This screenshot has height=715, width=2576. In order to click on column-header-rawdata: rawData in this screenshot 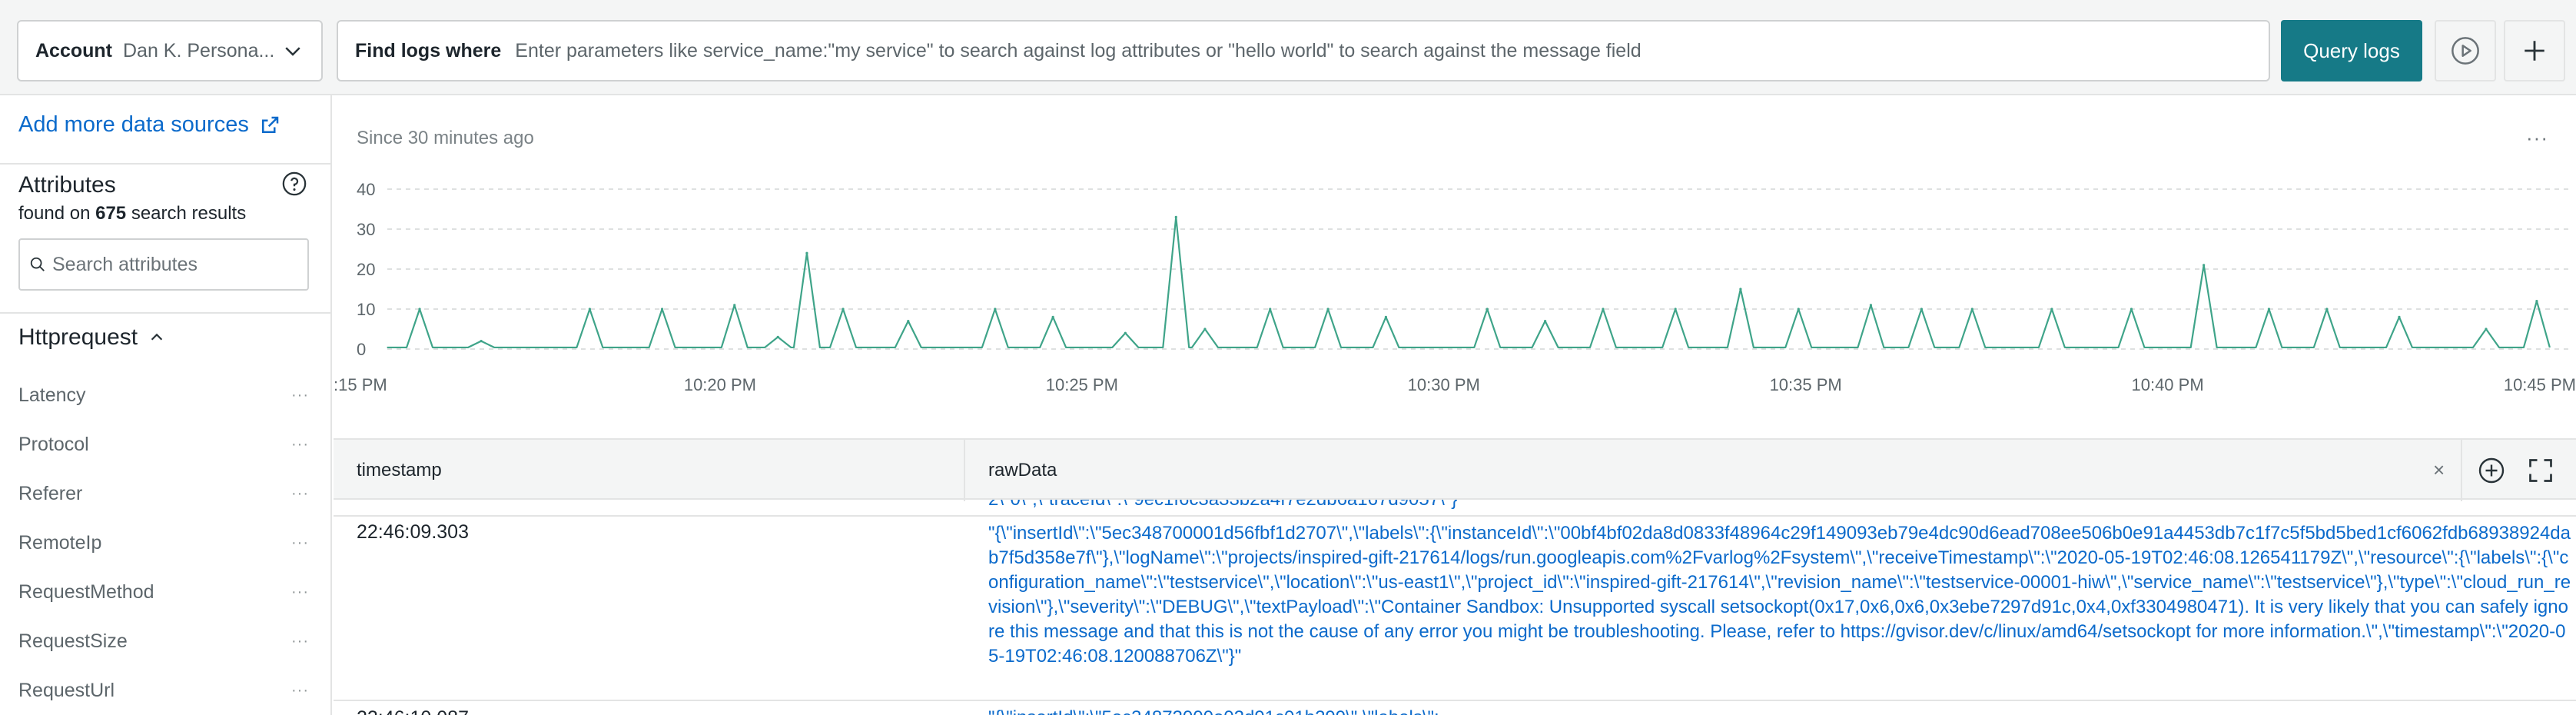, I will do `click(1023, 470)`.